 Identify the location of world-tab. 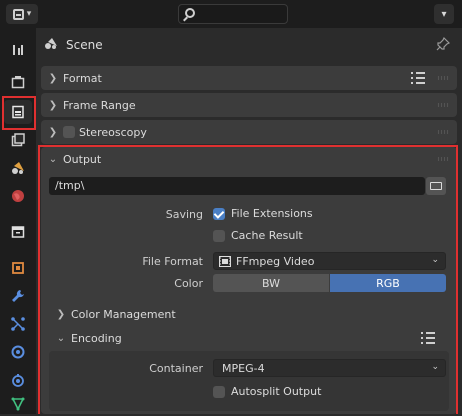
(18, 196).